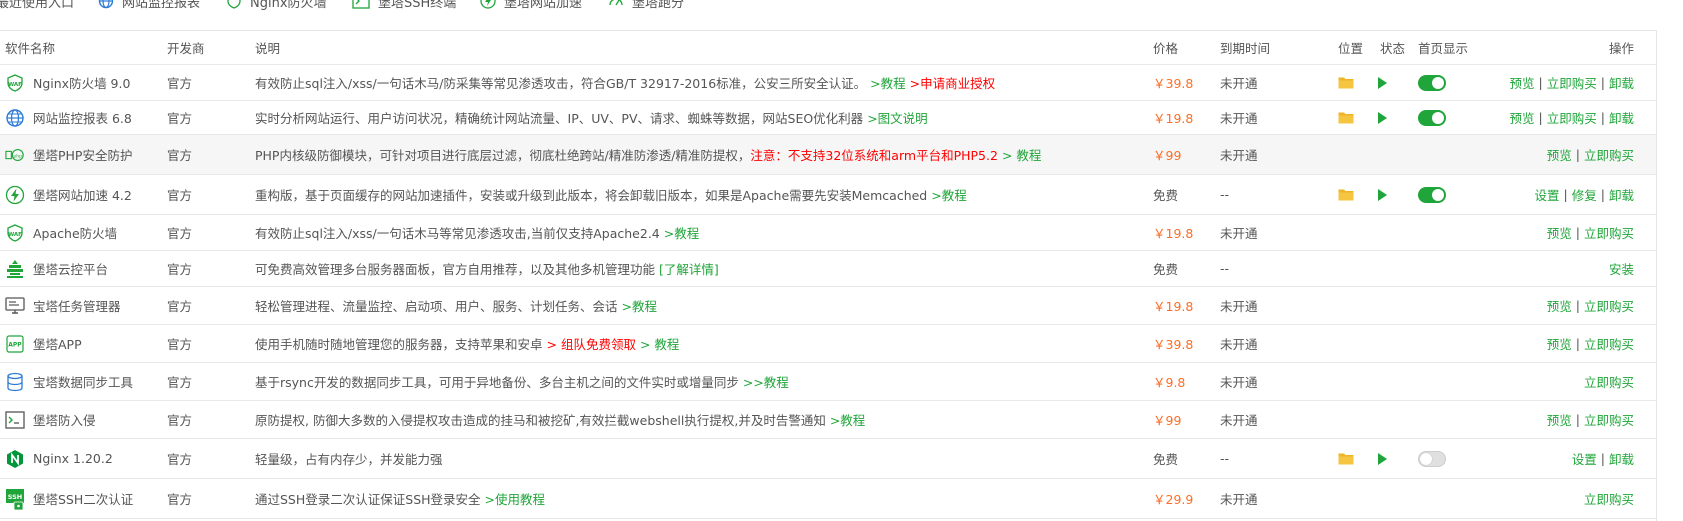  I want to click on svg-text: APP, so click(15, 344).